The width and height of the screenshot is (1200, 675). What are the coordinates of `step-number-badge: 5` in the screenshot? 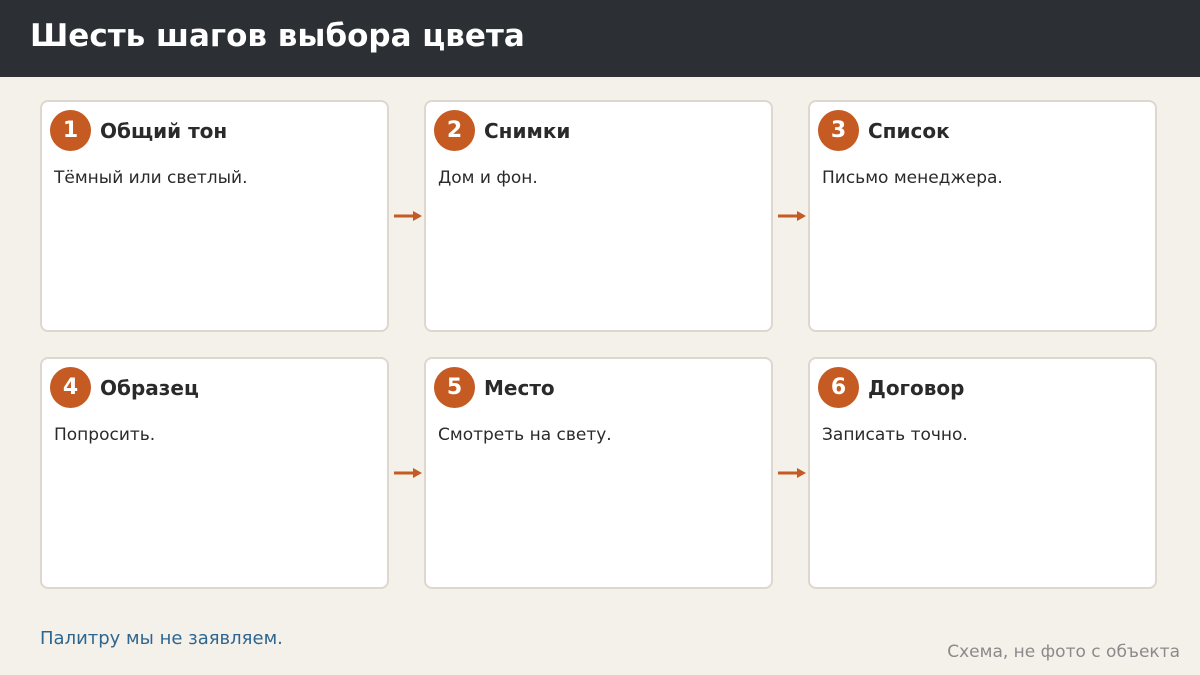 It's located at (454, 387).